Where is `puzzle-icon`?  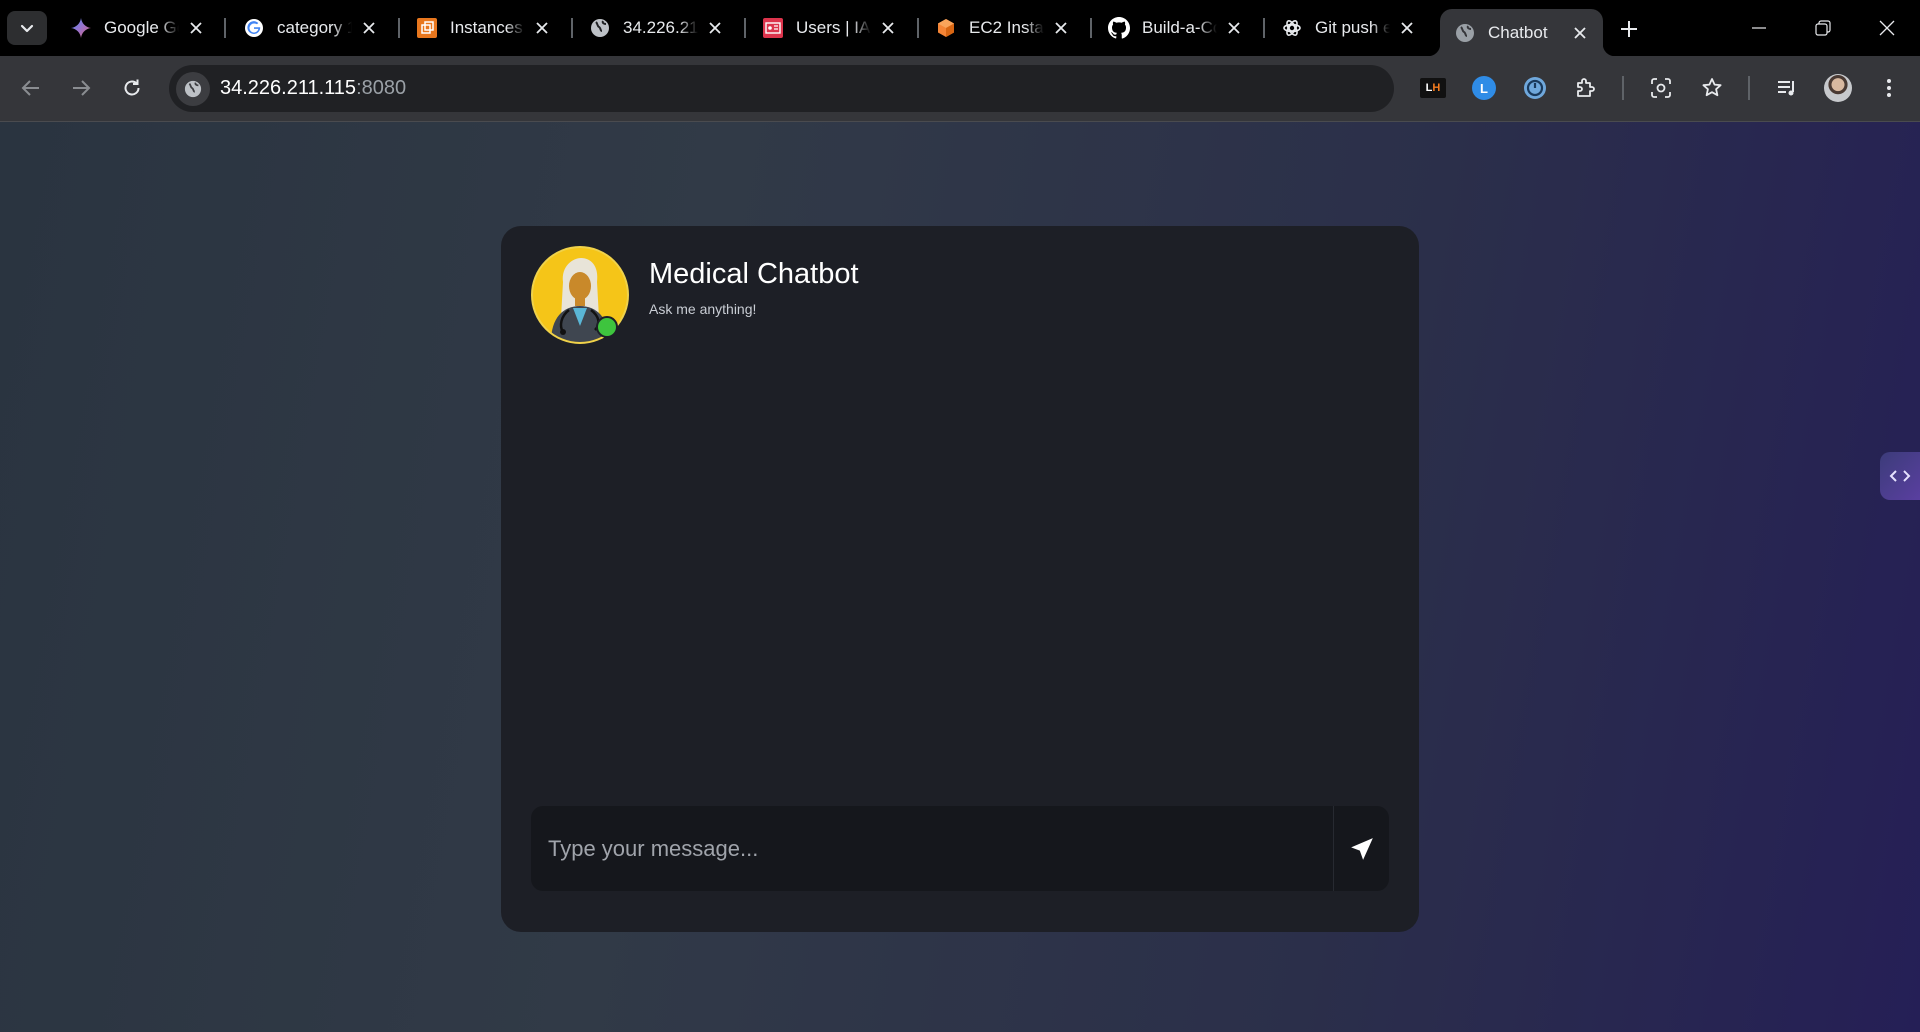
puzzle-icon is located at coordinates (1586, 87).